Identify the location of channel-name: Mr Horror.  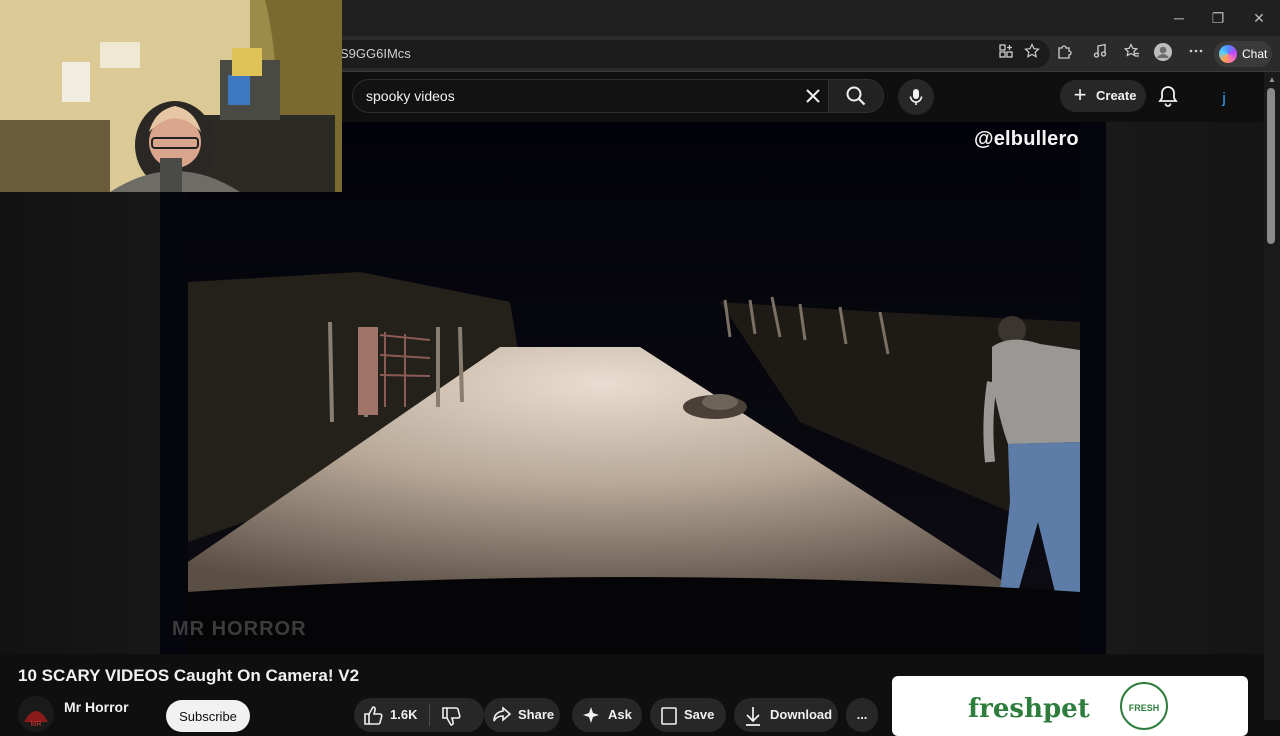
(96, 707).